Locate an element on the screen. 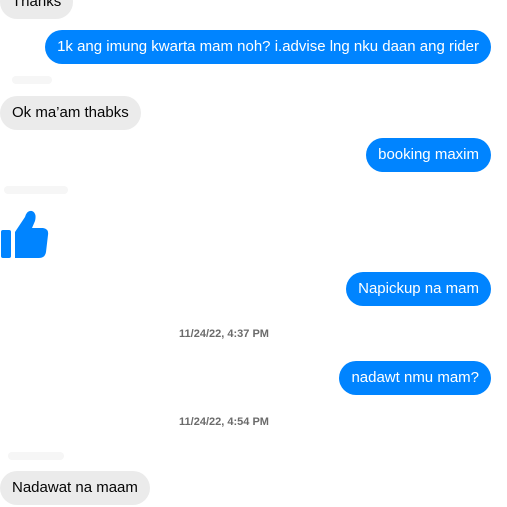 Image resolution: width=507 pixels, height=507 pixels. message-timestamp: 11/24/22, 4:54 PM is located at coordinates (224, 422).